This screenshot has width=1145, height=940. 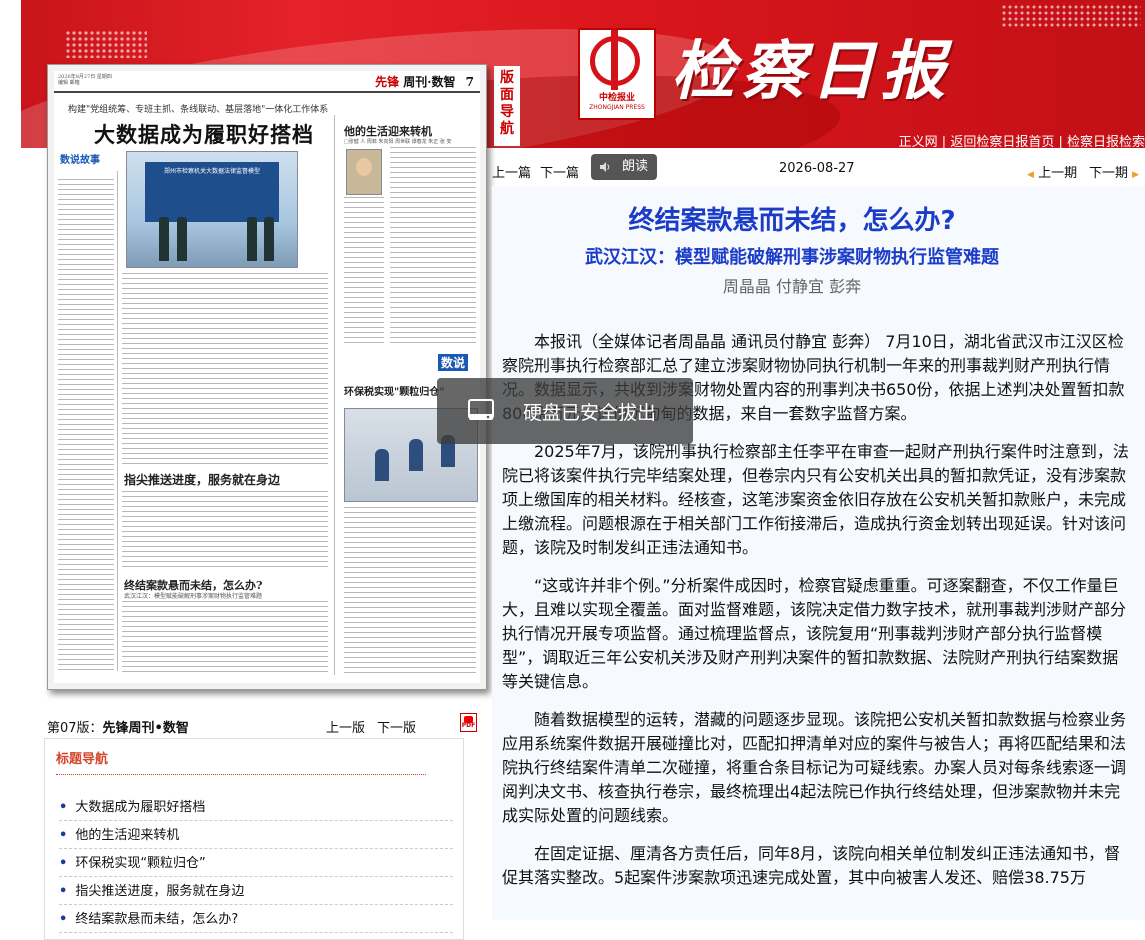 I want to click on thumb-photo-caption: 郑州市检察机关大数据法律监督模型, so click(x=211, y=171).